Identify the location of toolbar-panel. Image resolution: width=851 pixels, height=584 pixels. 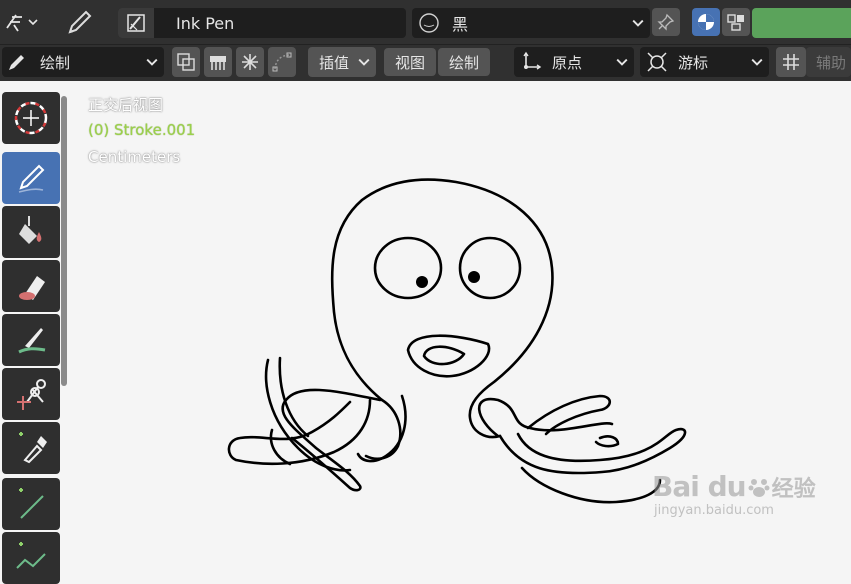
(31, 338).